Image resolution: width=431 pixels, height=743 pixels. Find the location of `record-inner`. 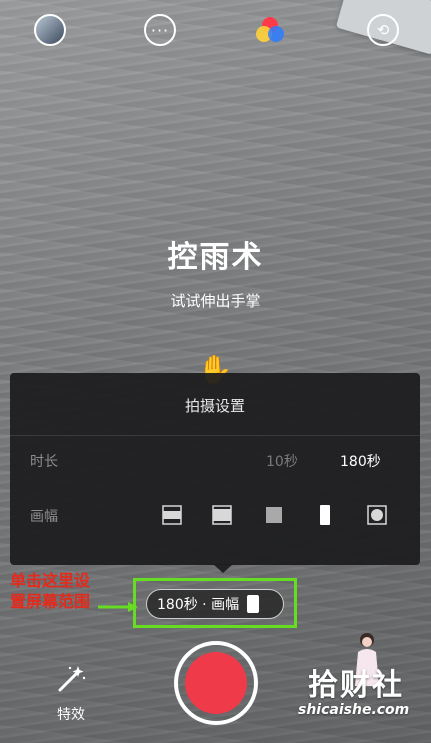

record-inner is located at coordinates (216, 683).